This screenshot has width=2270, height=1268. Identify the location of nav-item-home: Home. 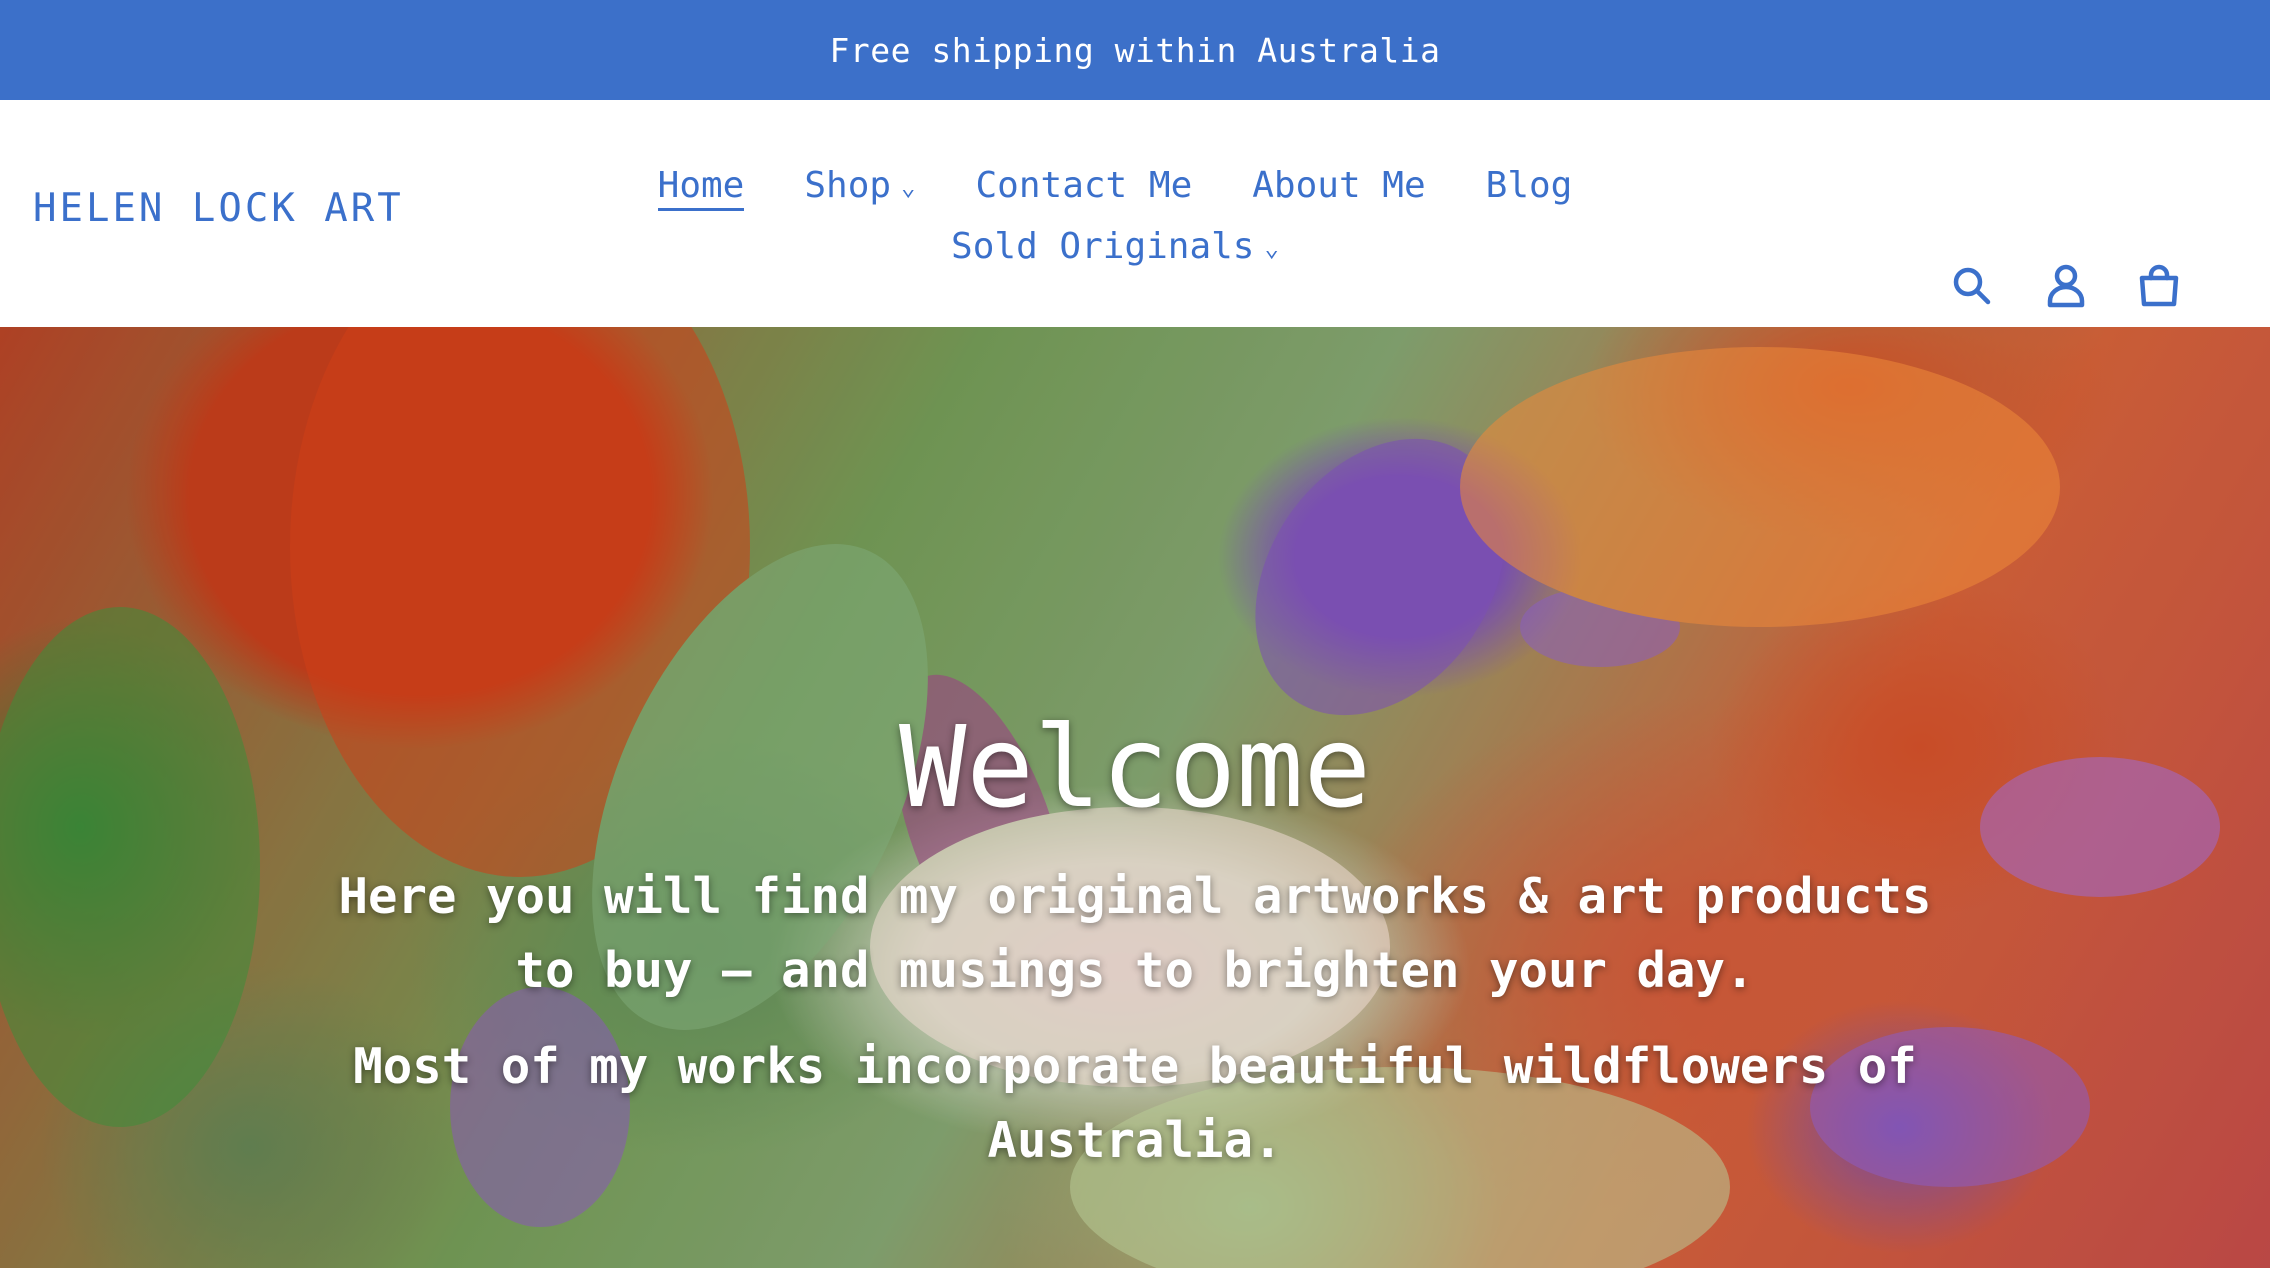
(701, 186).